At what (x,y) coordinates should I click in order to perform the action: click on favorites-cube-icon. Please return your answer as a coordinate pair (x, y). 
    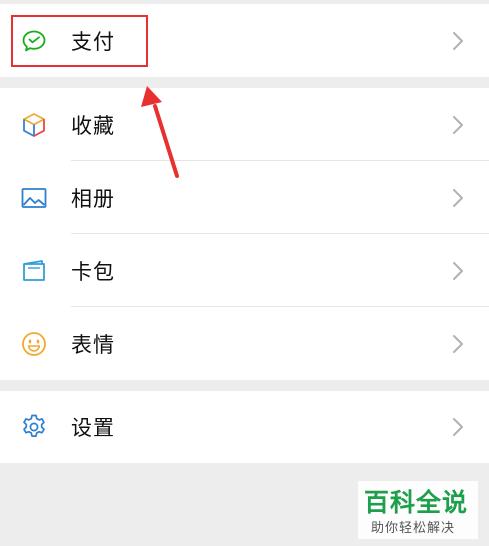
    Looking at the image, I should click on (34, 125).